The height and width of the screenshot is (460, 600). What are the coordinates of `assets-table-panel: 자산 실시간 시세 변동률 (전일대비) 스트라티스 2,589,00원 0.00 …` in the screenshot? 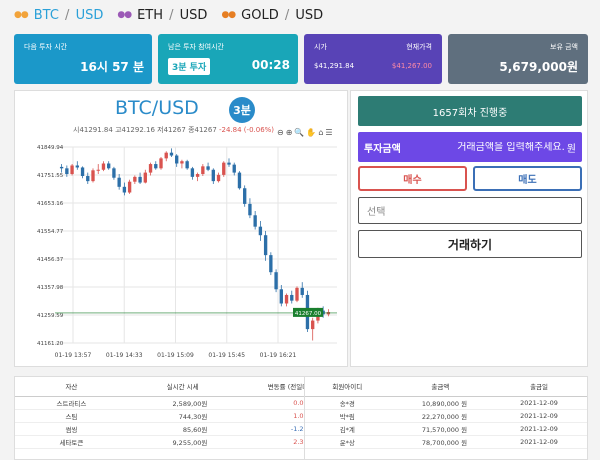 It's located at (181, 418).